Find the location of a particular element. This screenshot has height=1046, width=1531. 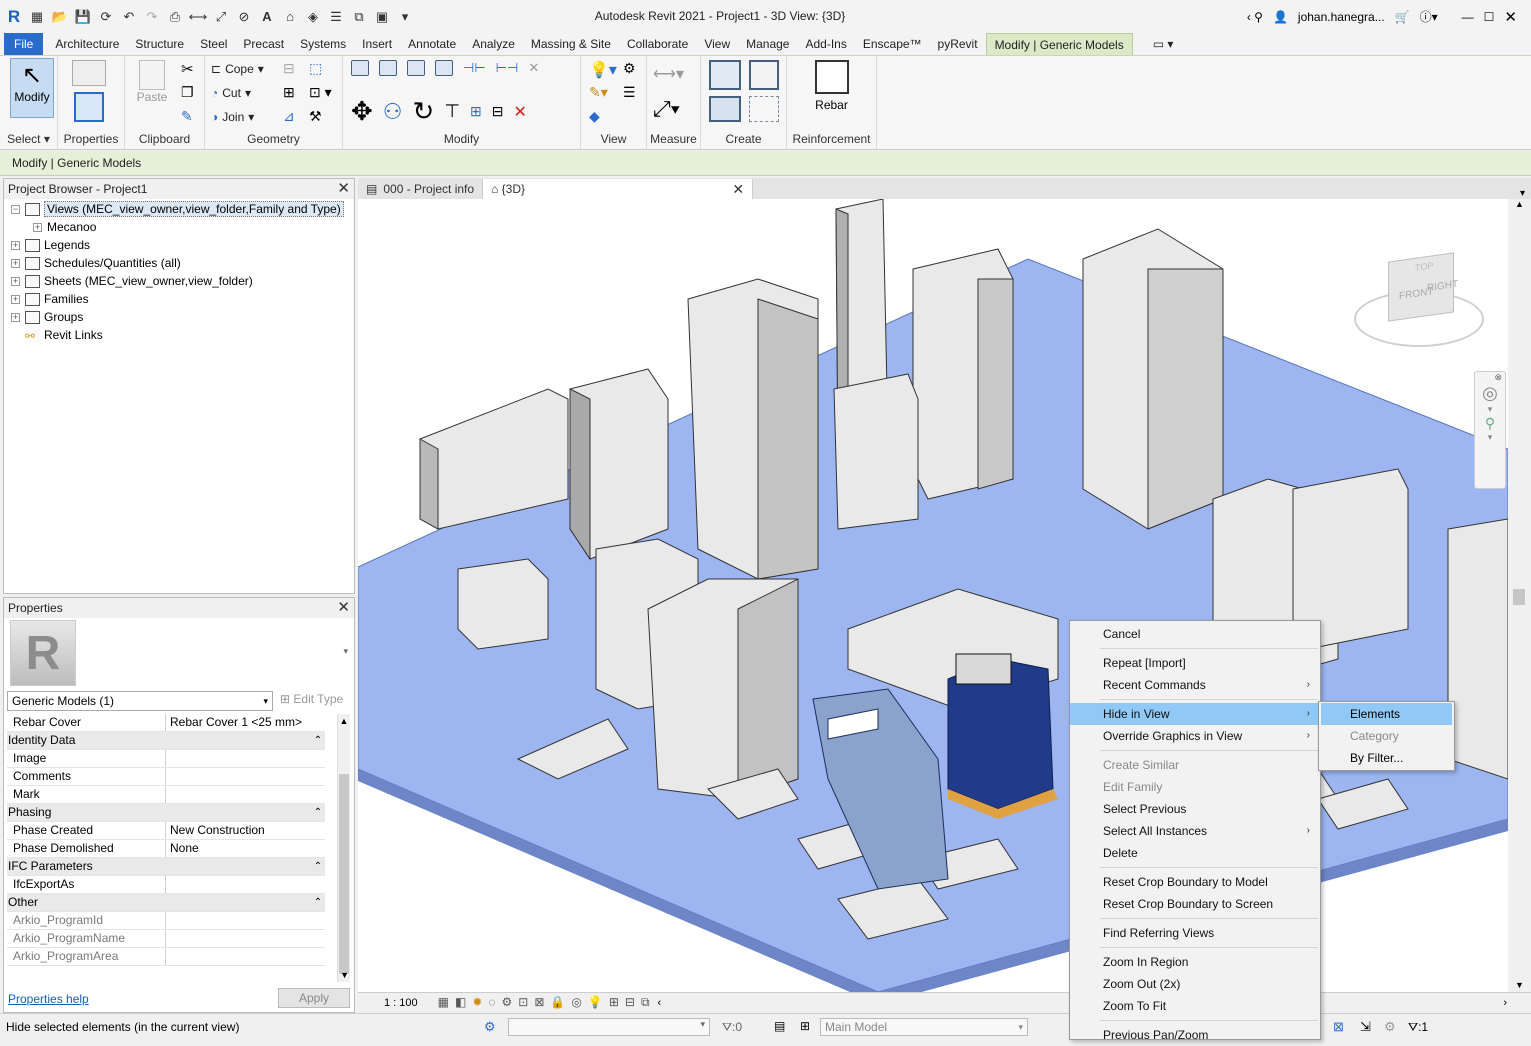

menu-item-select-previous: Select Previous is located at coordinates (1195, 809).